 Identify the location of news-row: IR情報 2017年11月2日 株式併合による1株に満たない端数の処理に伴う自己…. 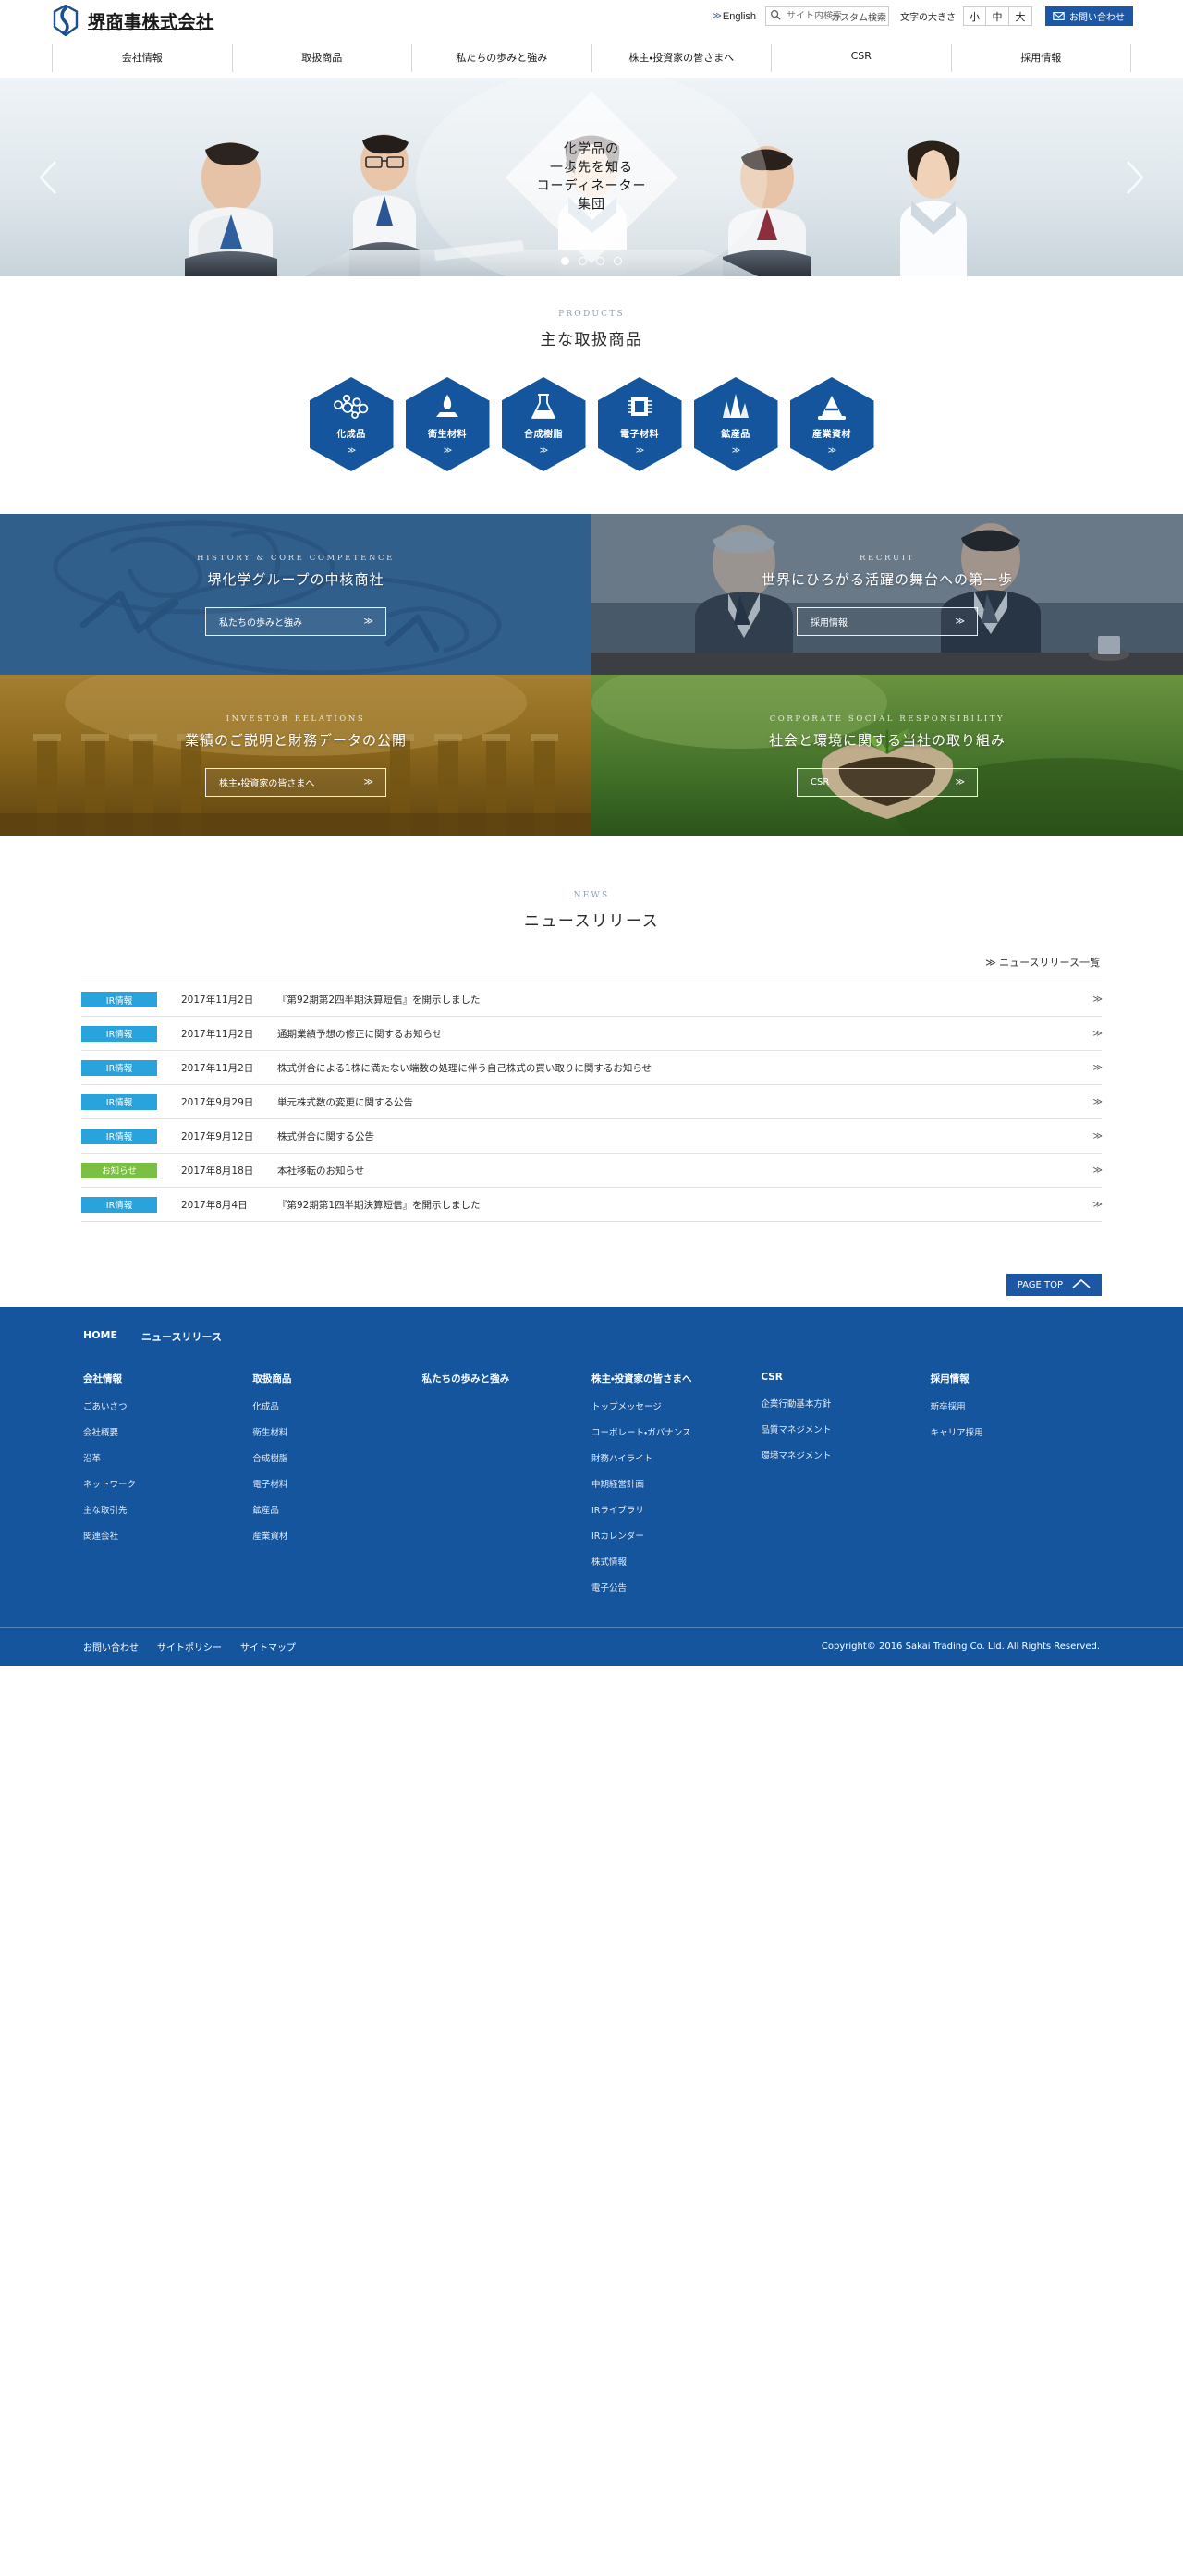
(592, 1068).